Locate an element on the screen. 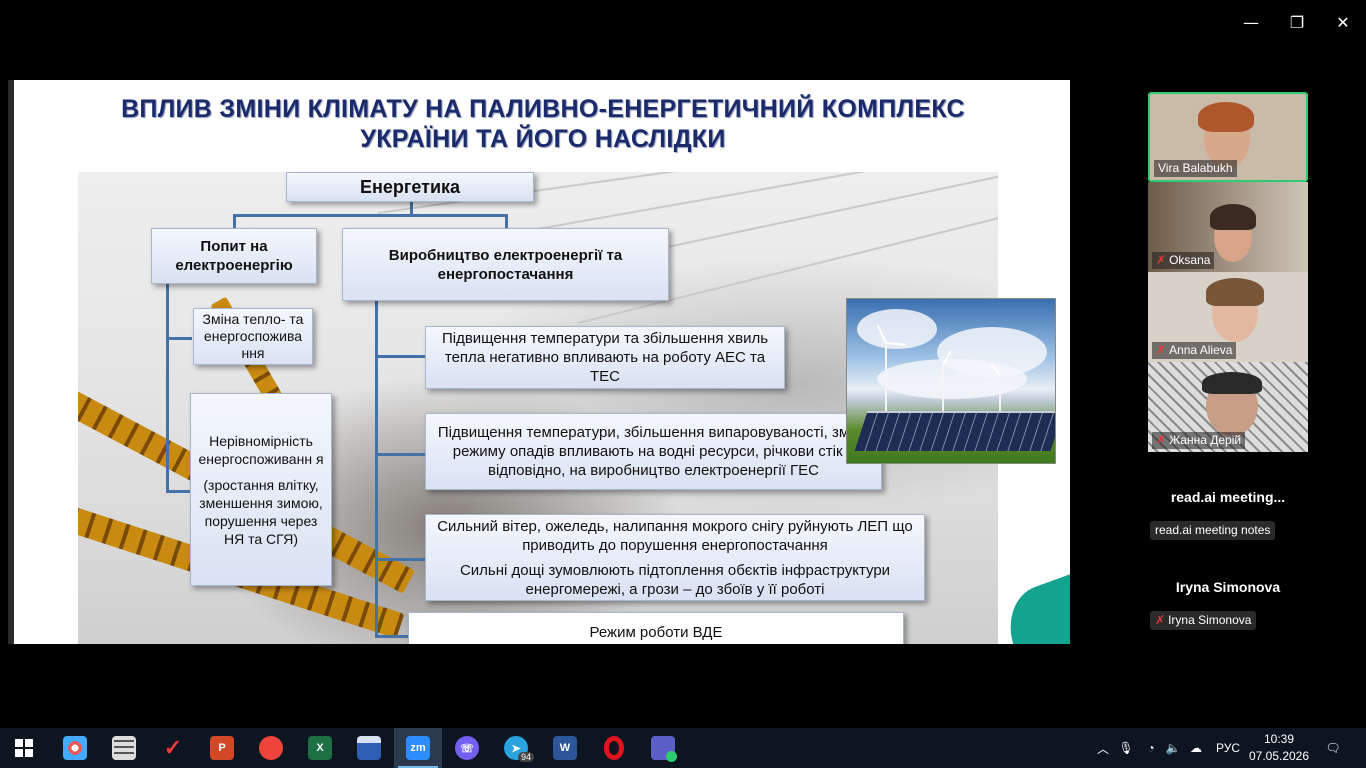 The height and width of the screenshot is (768, 1366). close-button: ✕ is located at coordinates (1343, 22).